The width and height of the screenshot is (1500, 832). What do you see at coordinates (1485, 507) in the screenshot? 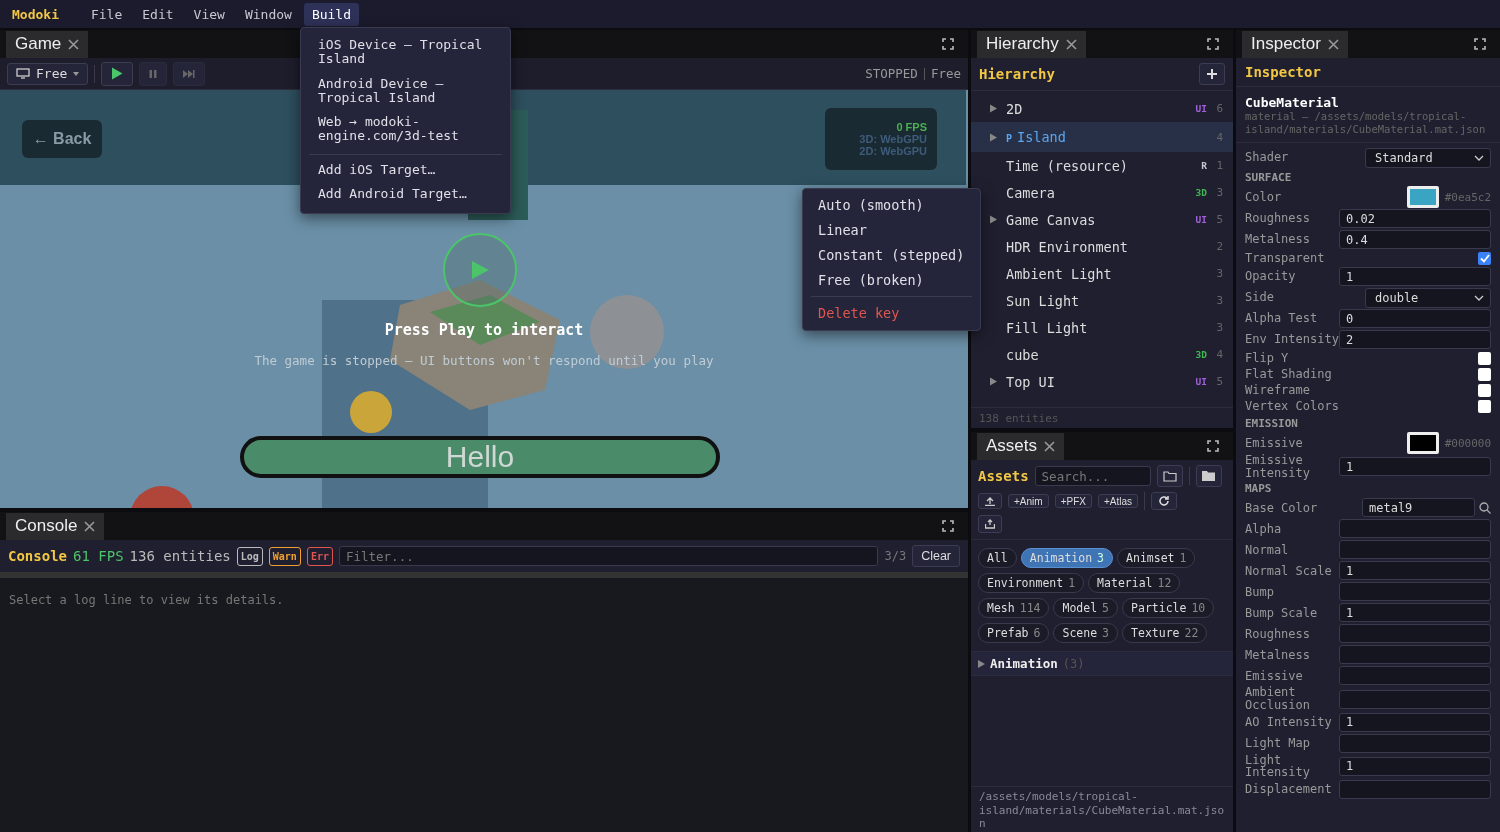
I see `search-icon` at bounding box center [1485, 507].